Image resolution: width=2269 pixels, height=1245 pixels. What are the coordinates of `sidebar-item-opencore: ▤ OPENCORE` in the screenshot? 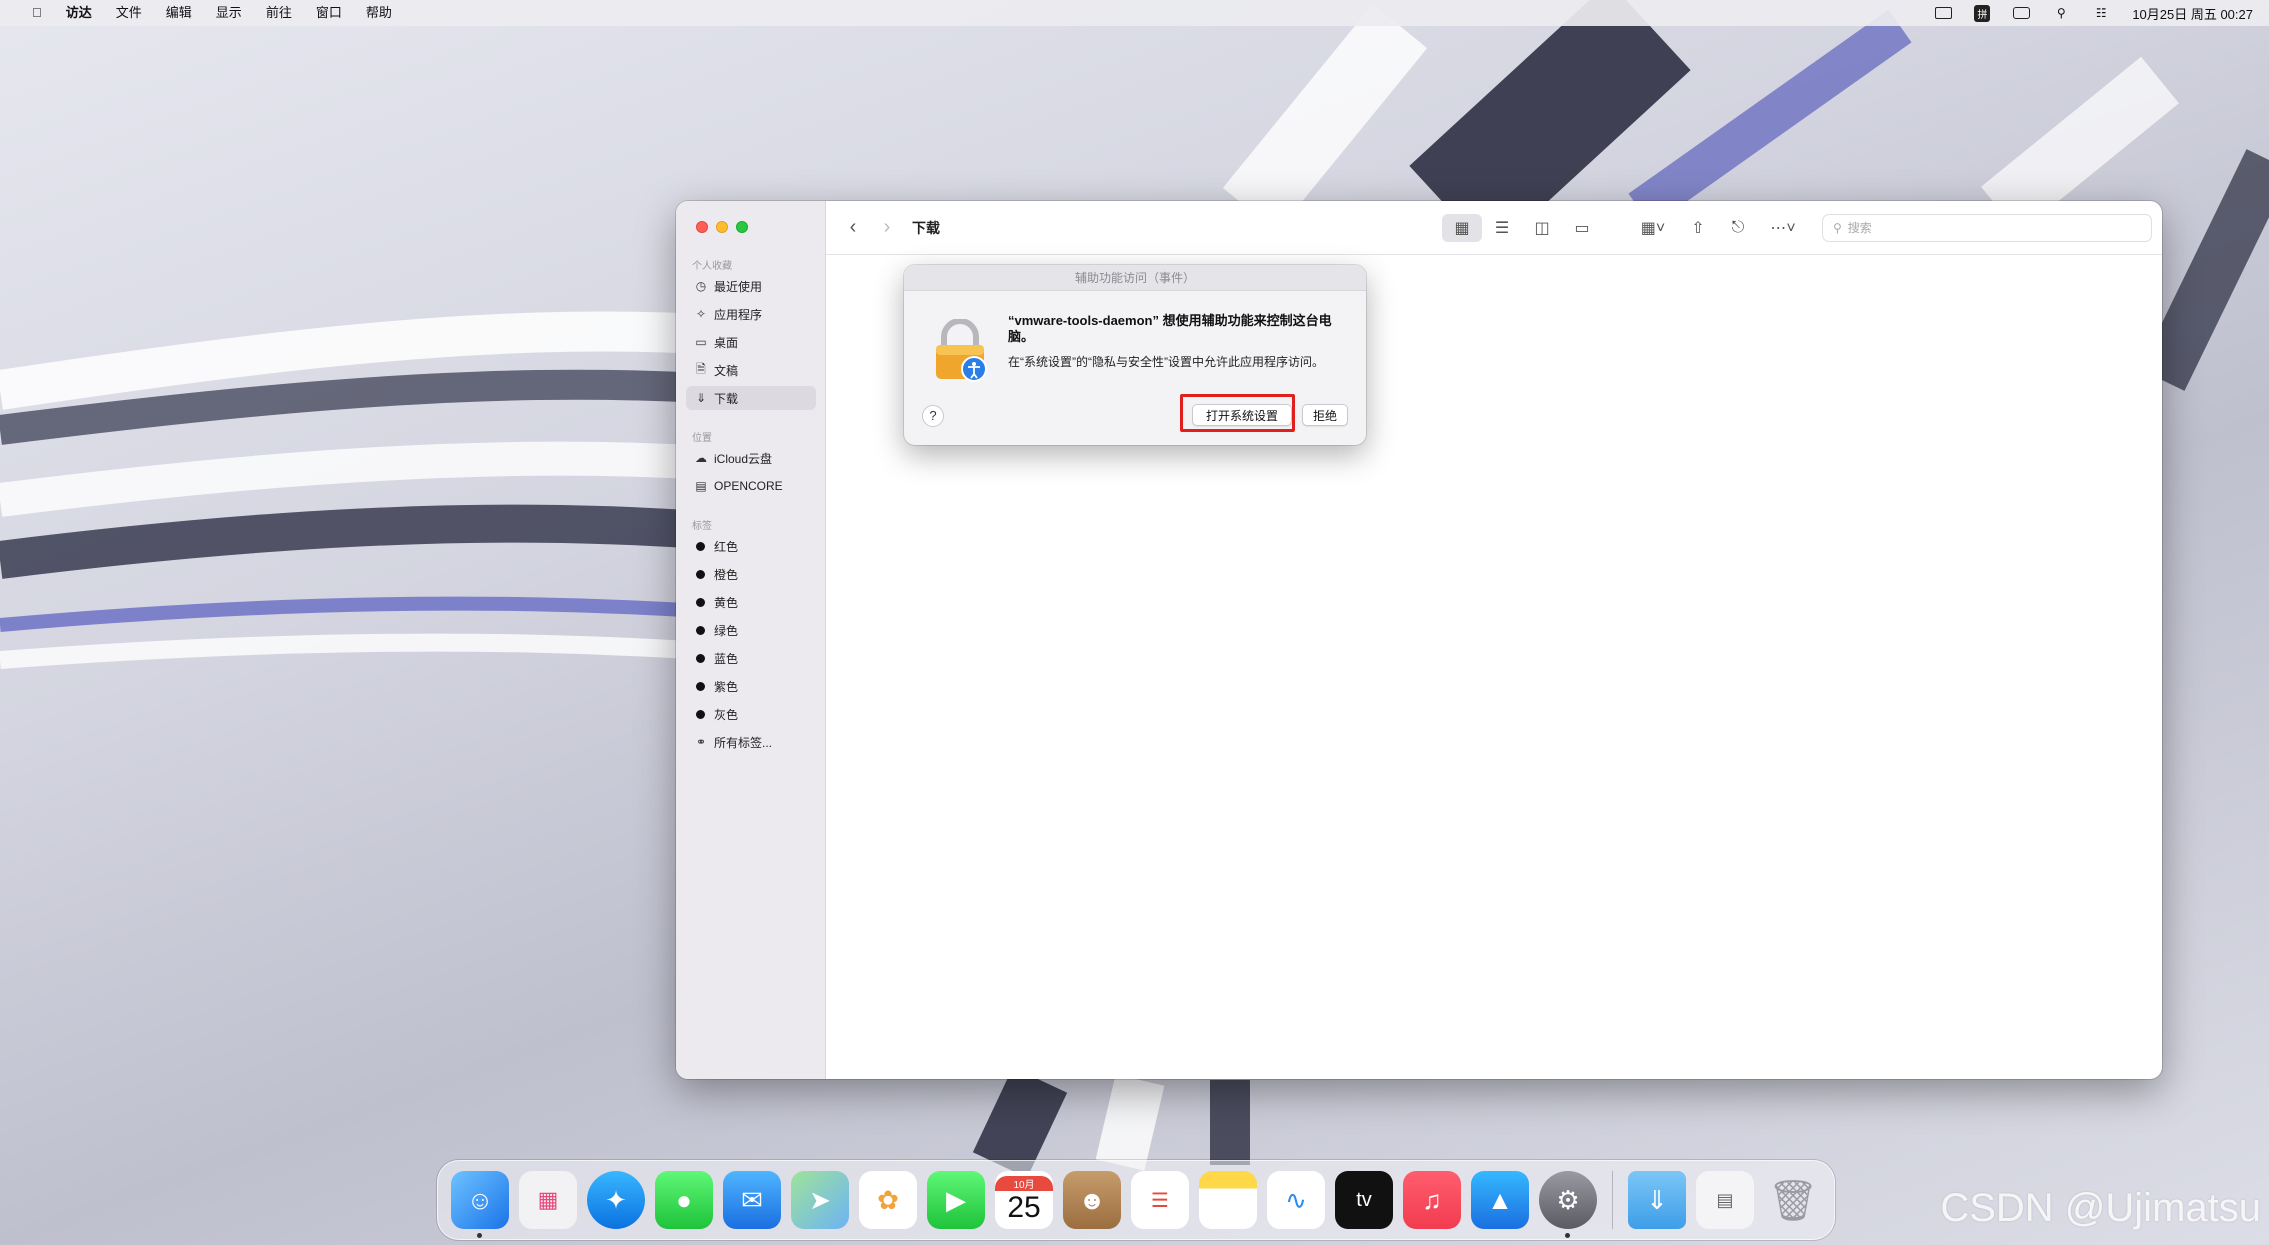 It's located at (751, 486).